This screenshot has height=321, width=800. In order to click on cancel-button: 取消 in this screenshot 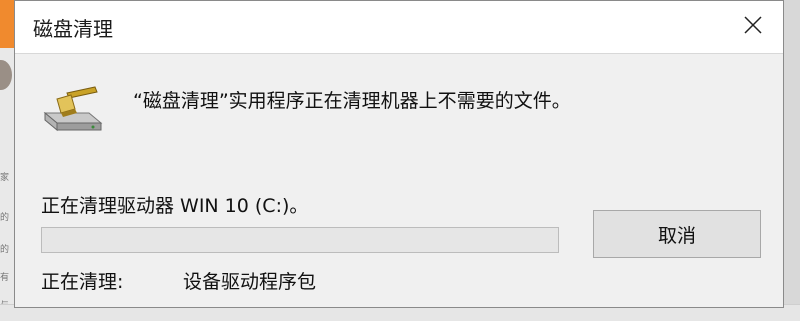, I will do `click(677, 234)`.